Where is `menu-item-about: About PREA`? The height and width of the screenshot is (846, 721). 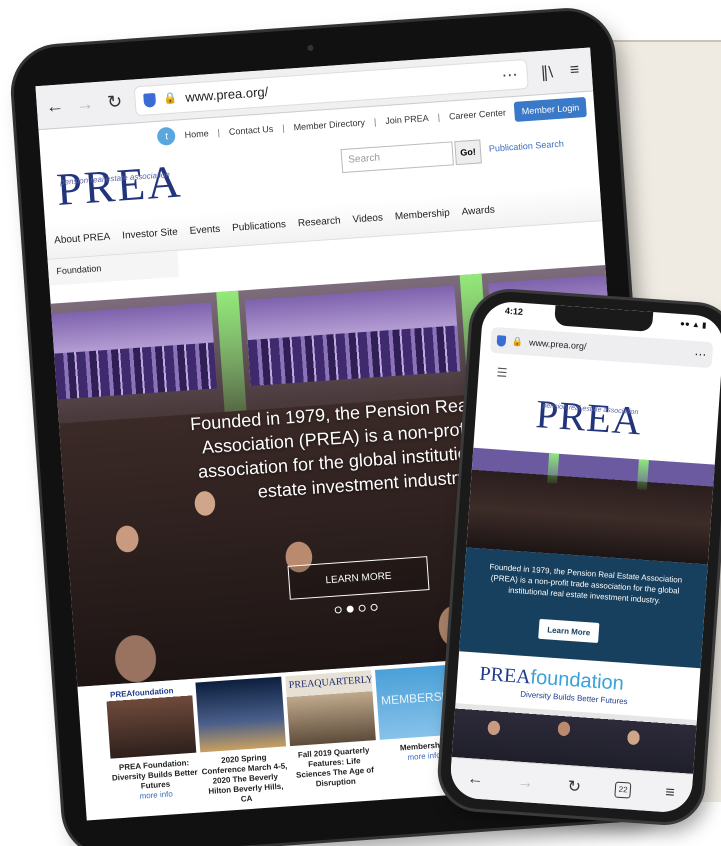
menu-item-about: About PREA is located at coordinates (82, 238).